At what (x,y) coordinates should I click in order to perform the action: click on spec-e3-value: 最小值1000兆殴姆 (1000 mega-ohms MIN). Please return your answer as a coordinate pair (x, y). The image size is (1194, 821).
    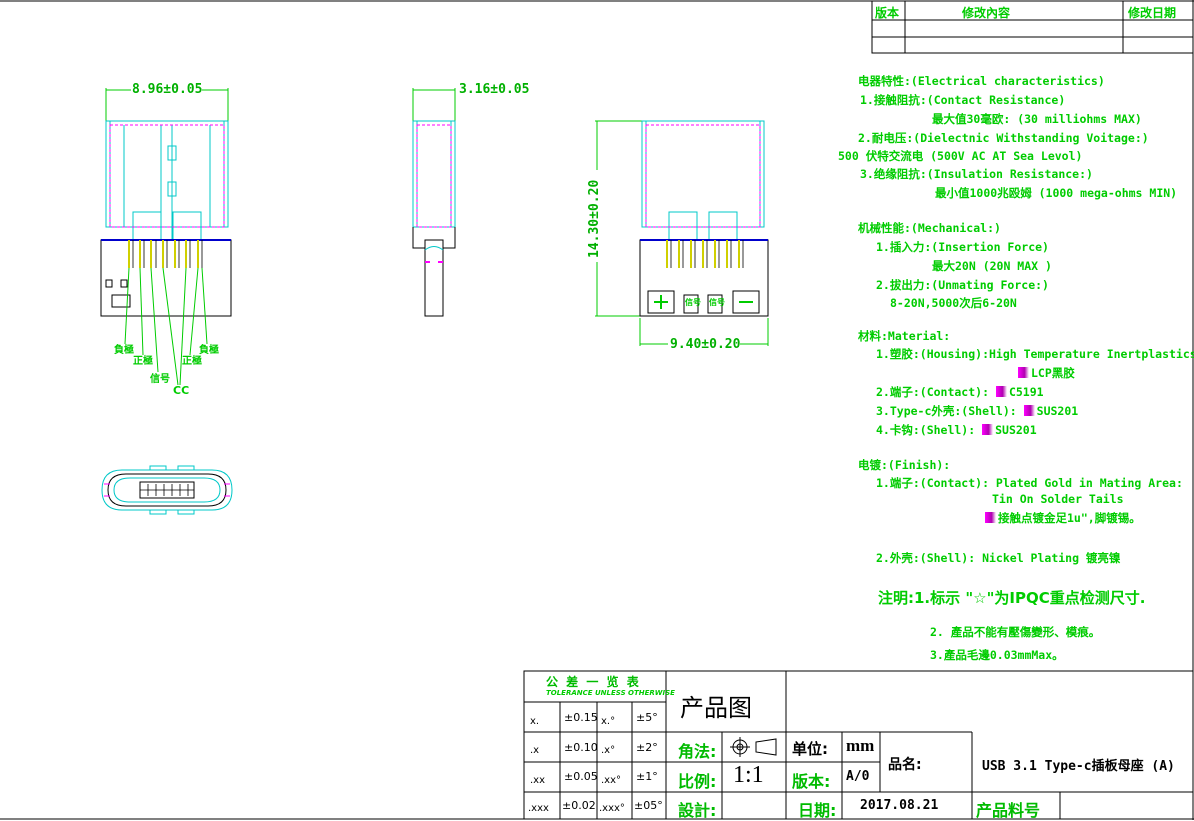
    Looking at the image, I should click on (1056, 193).